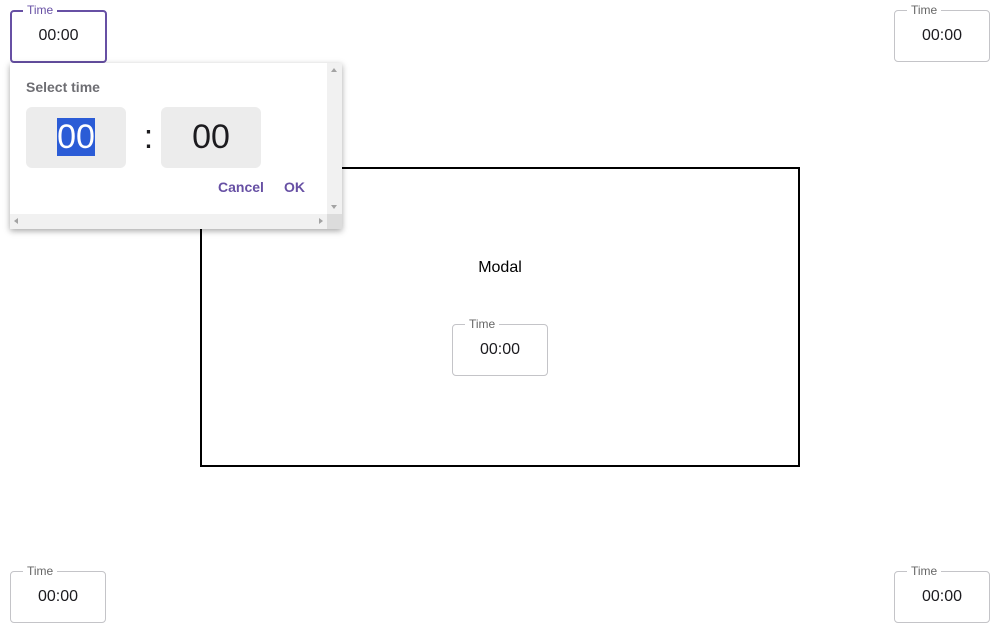  Describe the element at coordinates (16, 221) in the screenshot. I see `scroll-left-icon` at that location.